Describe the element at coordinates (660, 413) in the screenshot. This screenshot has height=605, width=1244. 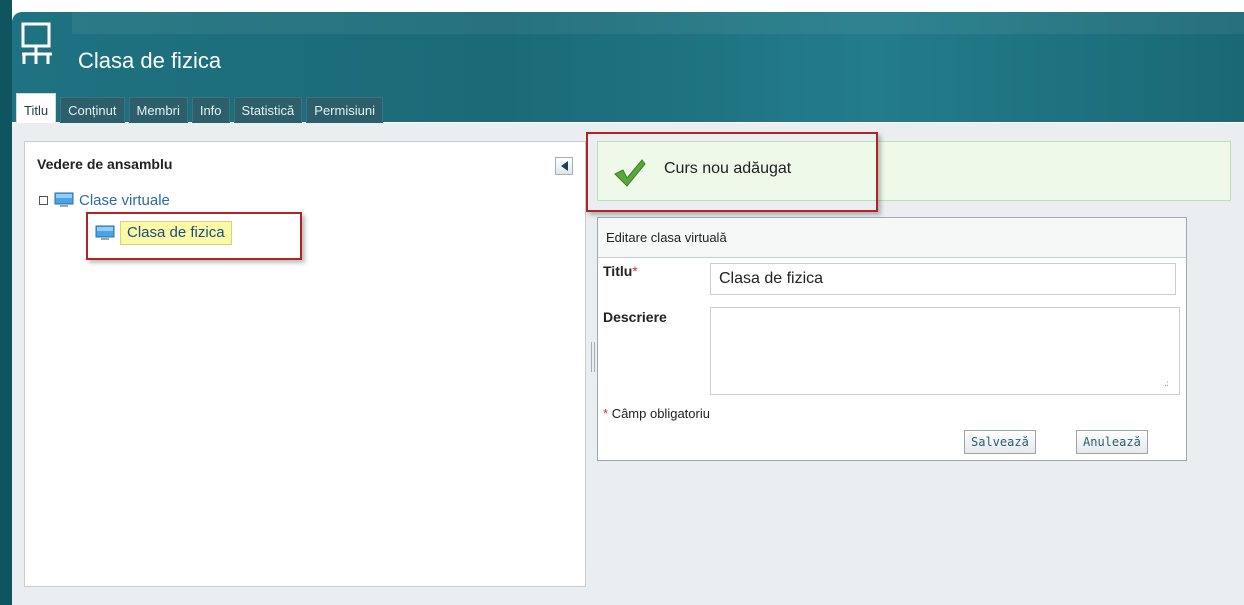
I see `required-note-text: Câmp obligatoriu` at that location.